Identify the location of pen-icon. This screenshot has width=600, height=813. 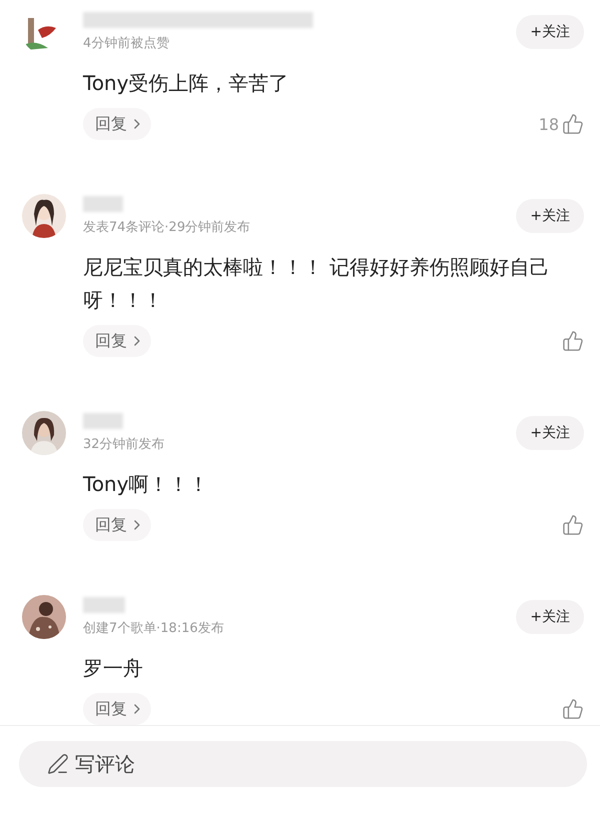
(58, 764).